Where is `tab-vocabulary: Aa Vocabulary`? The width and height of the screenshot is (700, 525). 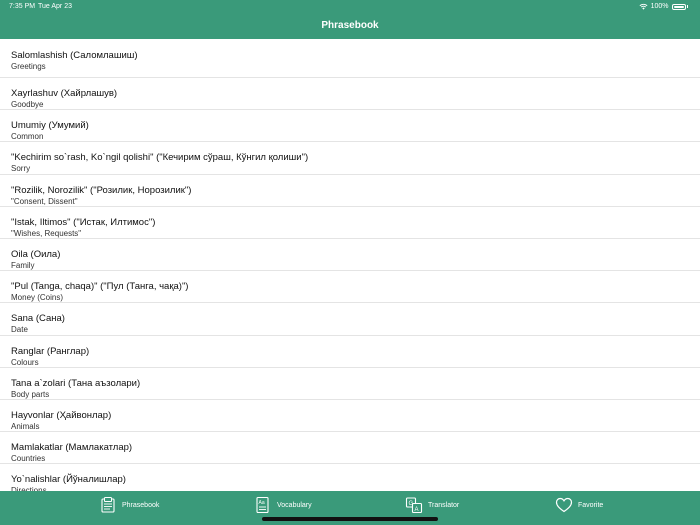
tab-vocabulary: Aa Vocabulary is located at coordinates (283, 505).